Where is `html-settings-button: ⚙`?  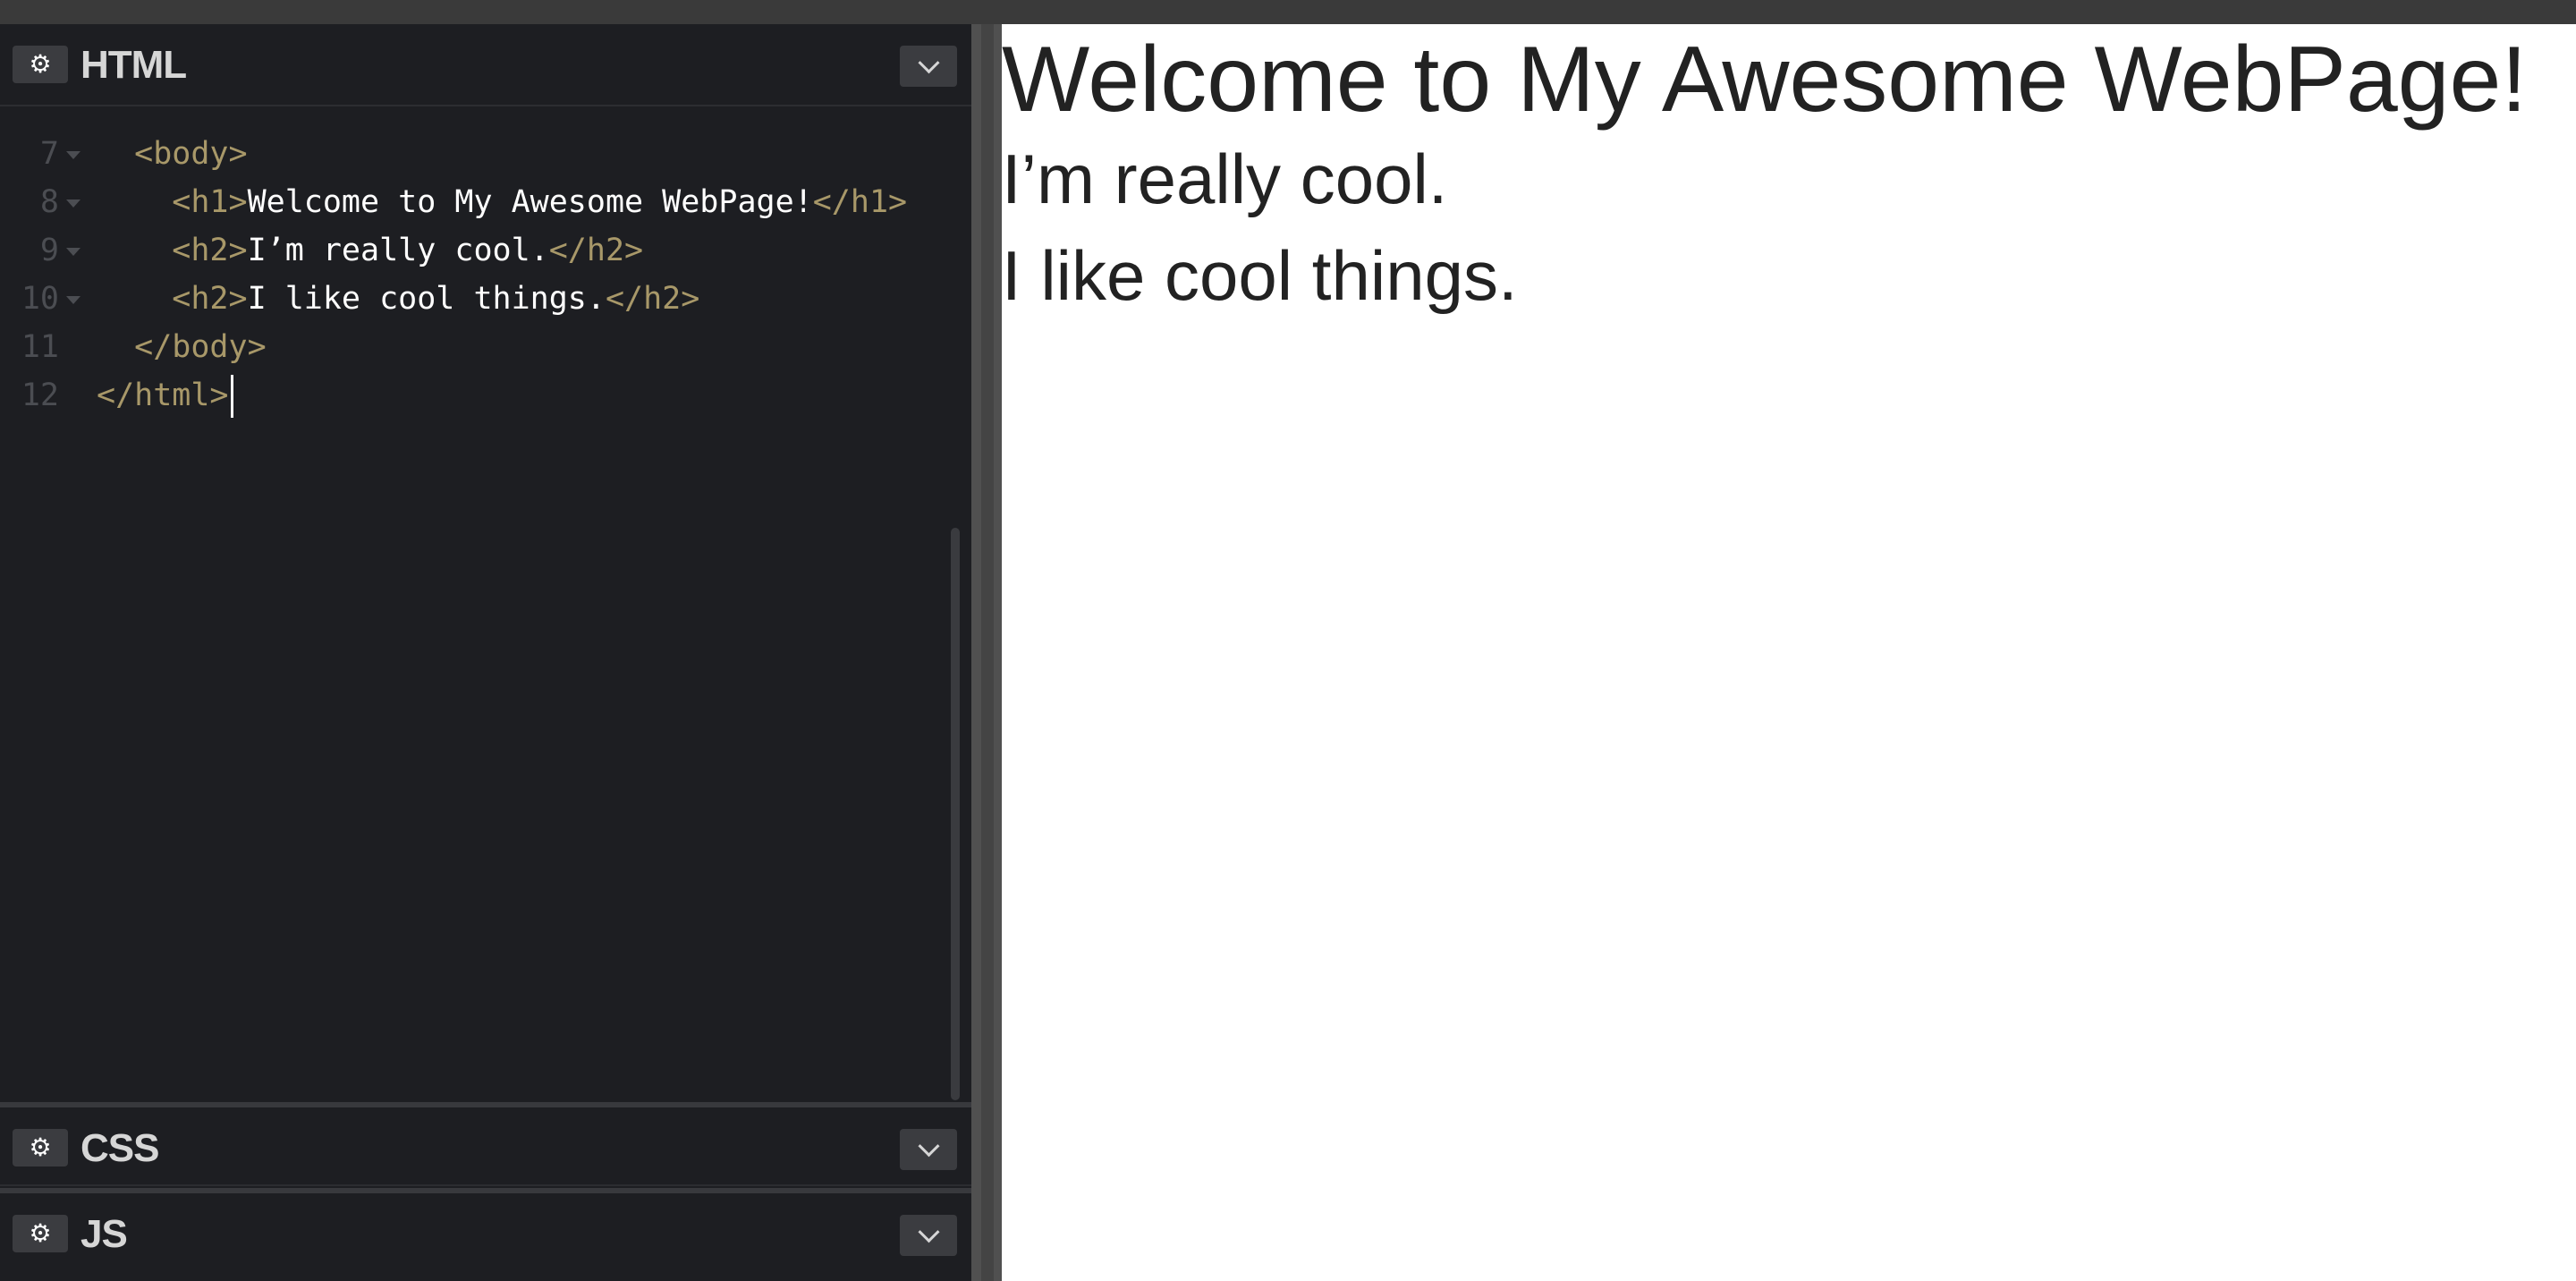 html-settings-button: ⚙ is located at coordinates (40, 64).